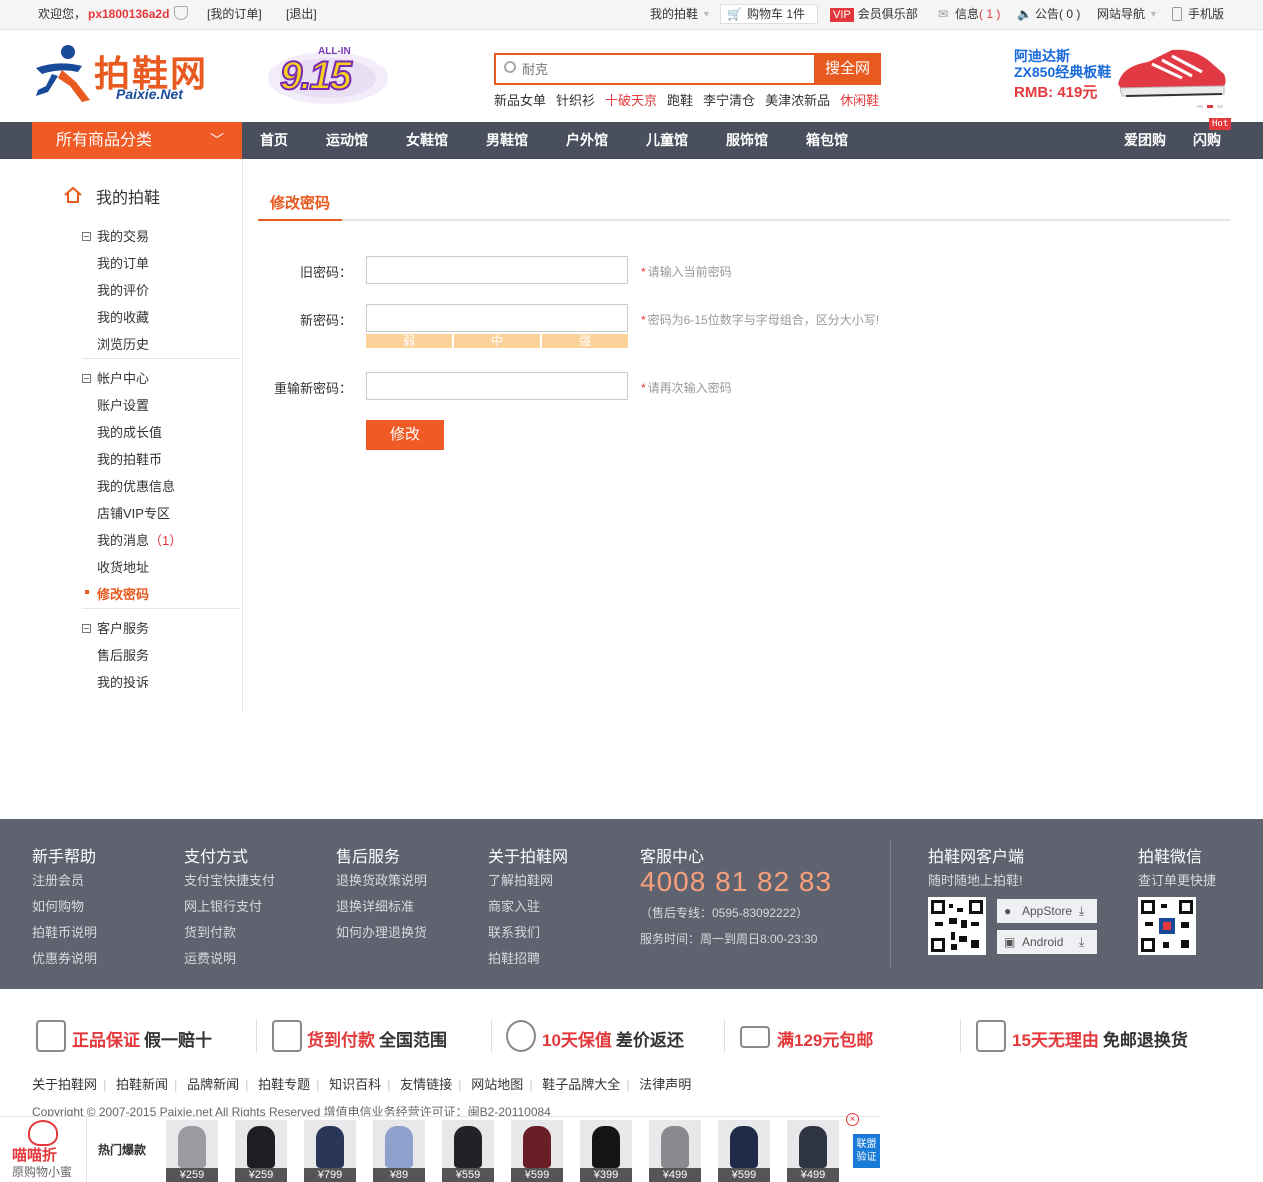 The width and height of the screenshot is (1263, 1182). I want to click on my-orders-link: [我的订单], so click(234, 14).